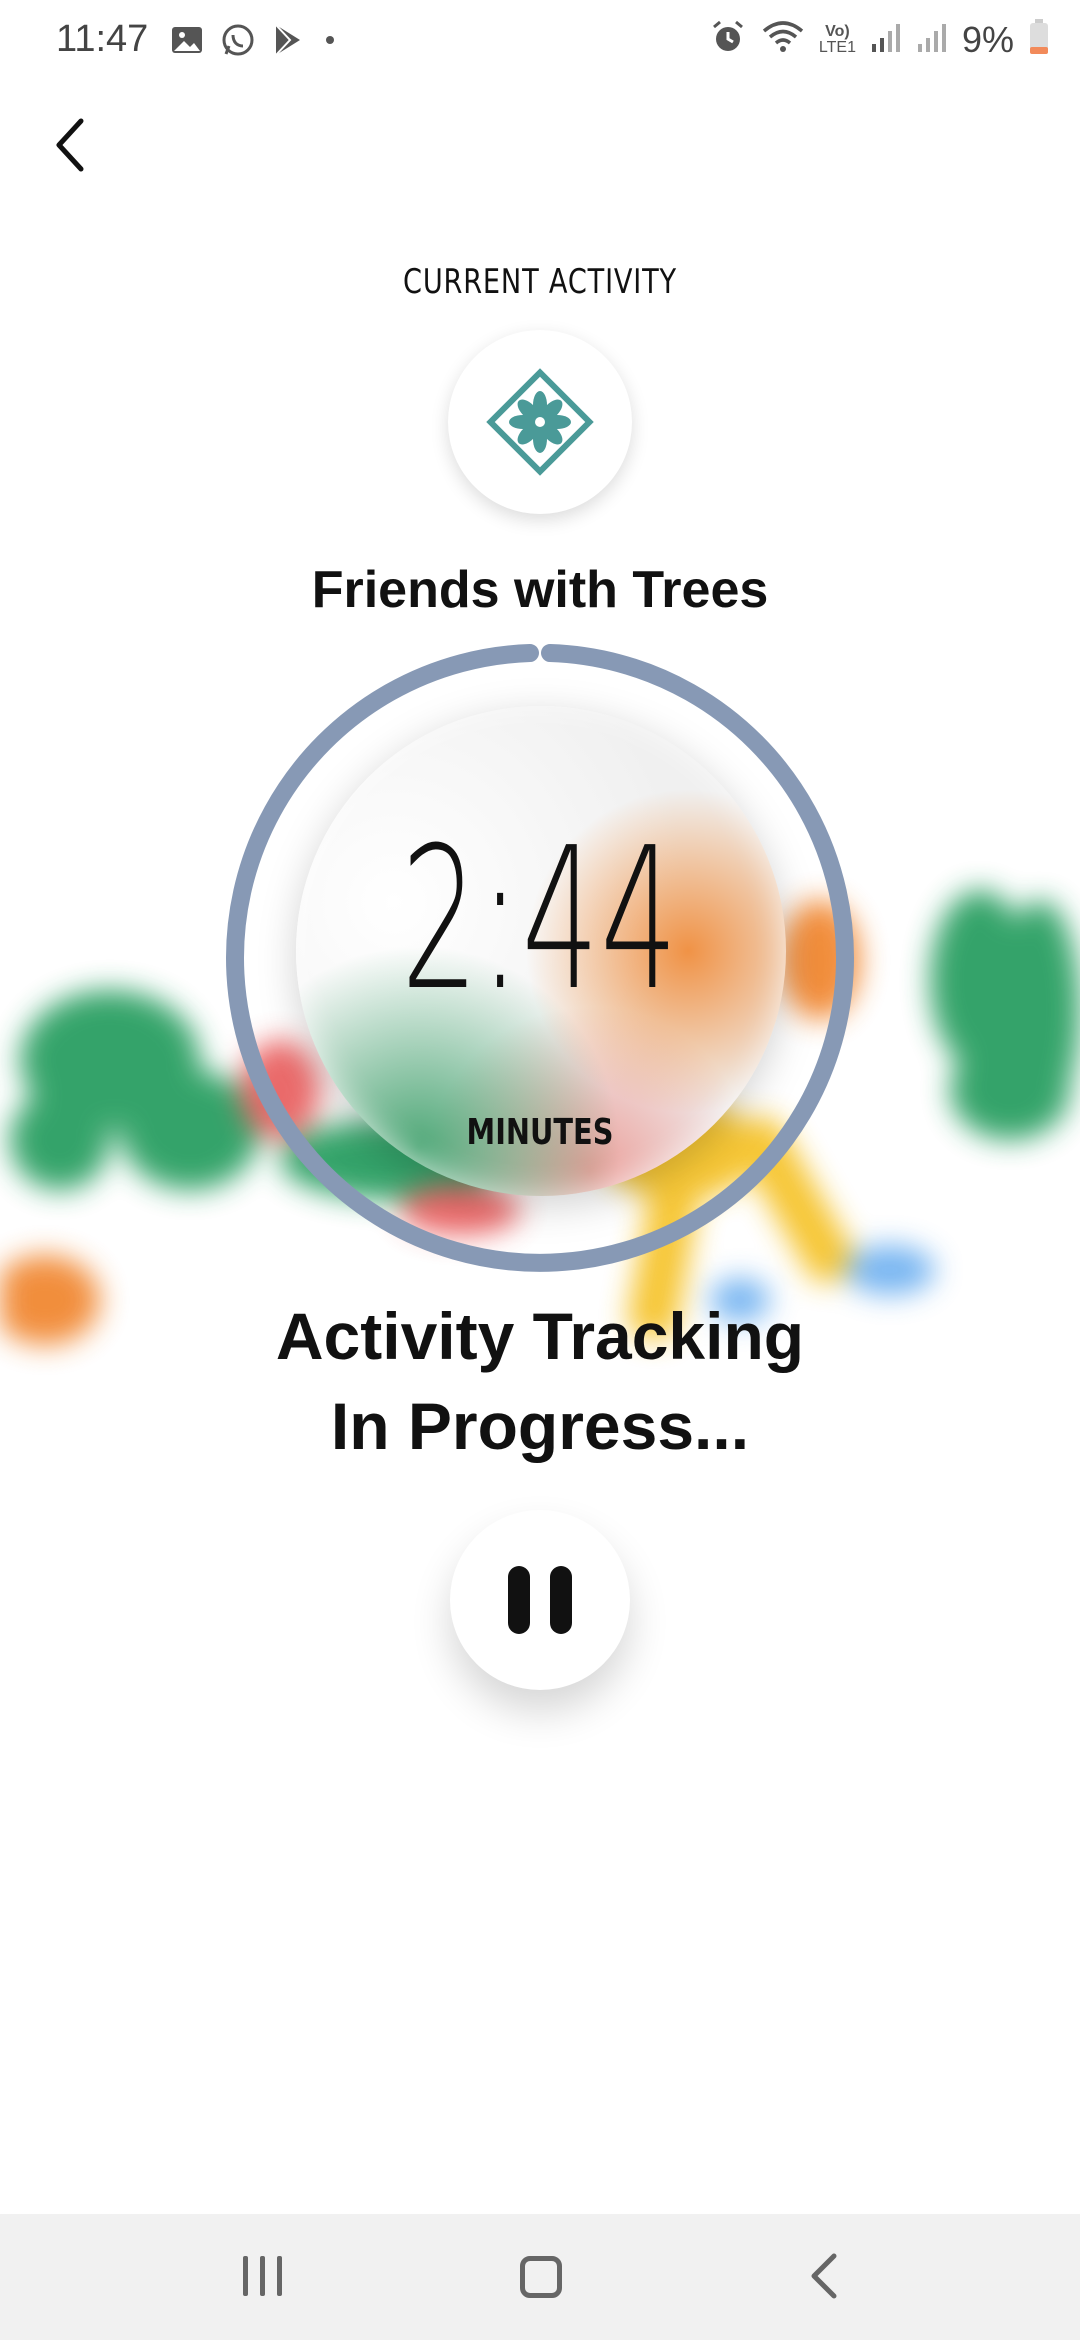 This screenshot has height=2340, width=1080. What do you see at coordinates (1039, 39) in the screenshot?
I see `battery-icon` at bounding box center [1039, 39].